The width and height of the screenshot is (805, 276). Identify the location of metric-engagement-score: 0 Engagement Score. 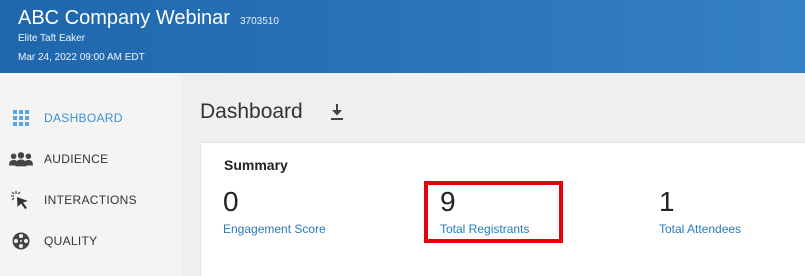
(274, 211).